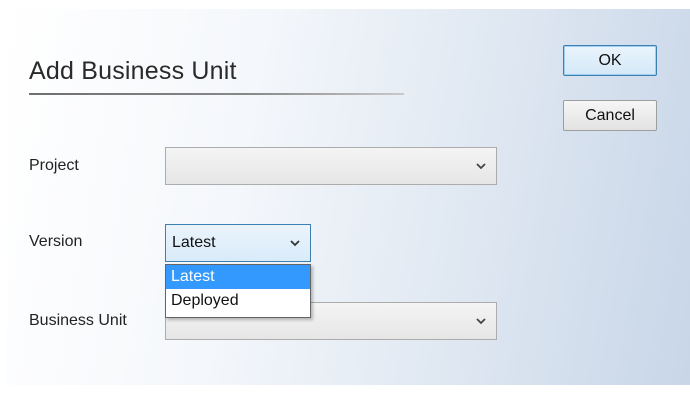 The width and height of the screenshot is (690, 412). Describe the element at coordinates (331, 166) in the screenshot. I see `project-select` at that location.